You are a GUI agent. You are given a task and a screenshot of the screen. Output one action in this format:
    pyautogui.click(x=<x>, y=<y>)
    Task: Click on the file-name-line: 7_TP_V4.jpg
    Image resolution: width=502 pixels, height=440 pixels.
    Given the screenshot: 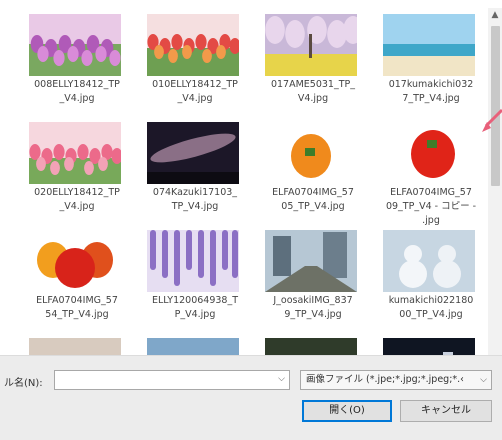 What is the action you would take?
    pyautogui.click(x=431, y=98)
    